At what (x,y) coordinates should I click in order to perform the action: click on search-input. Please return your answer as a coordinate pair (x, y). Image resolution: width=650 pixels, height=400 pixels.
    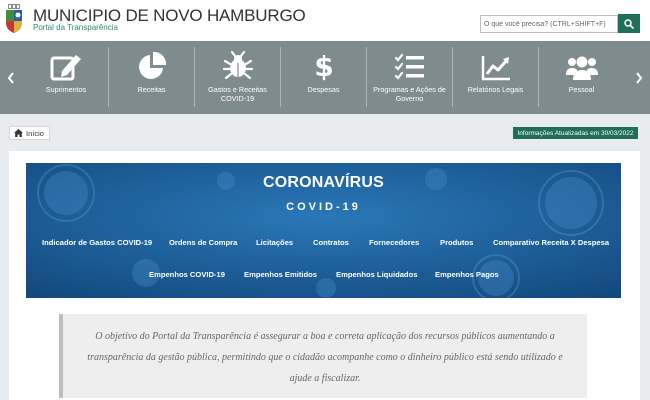
    Looking at the image, I should click on (549, 24).